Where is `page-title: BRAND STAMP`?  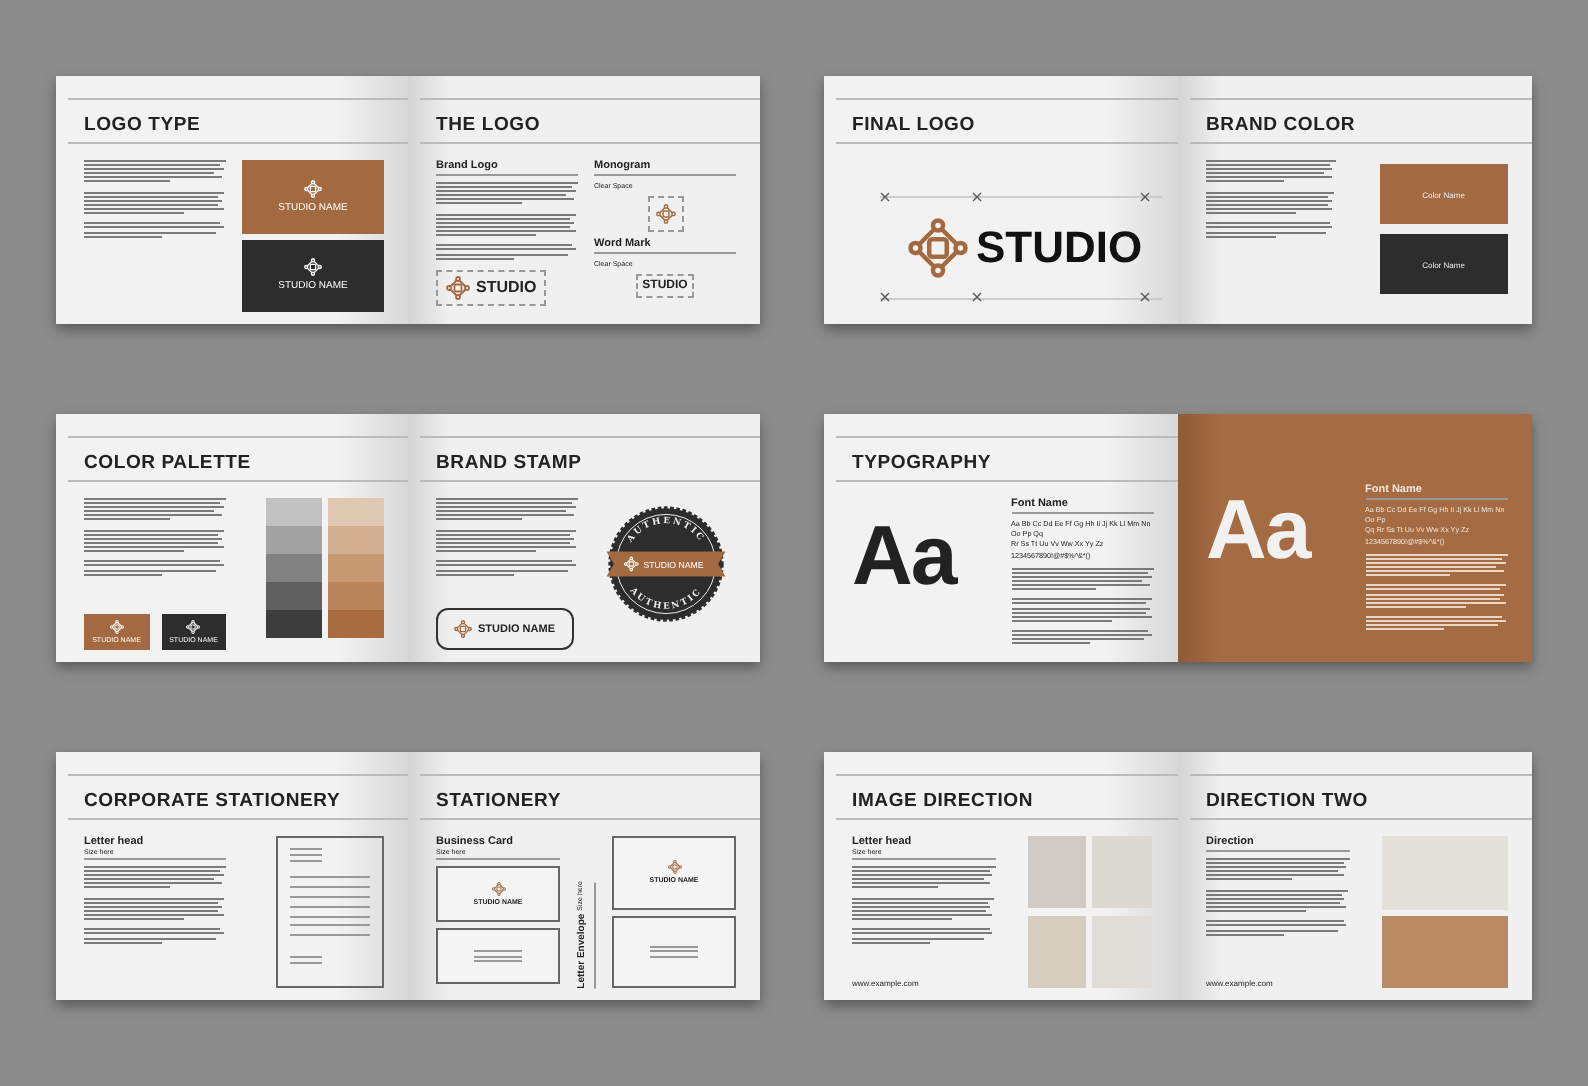 page-title: BRAND STAMP is located at coordinates (509, 463).